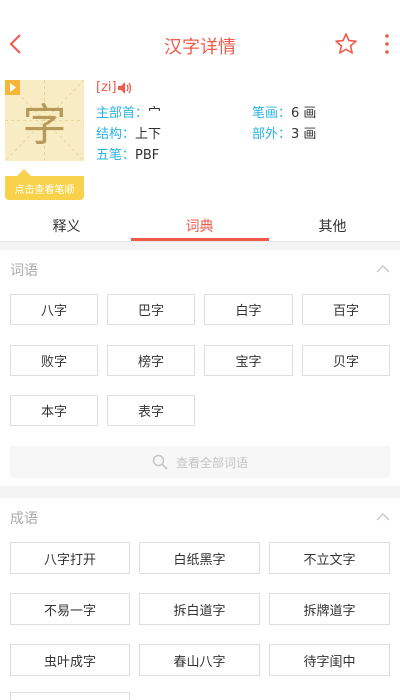  I want to click on idiom-item: 拆白道字, so click(199, 609).